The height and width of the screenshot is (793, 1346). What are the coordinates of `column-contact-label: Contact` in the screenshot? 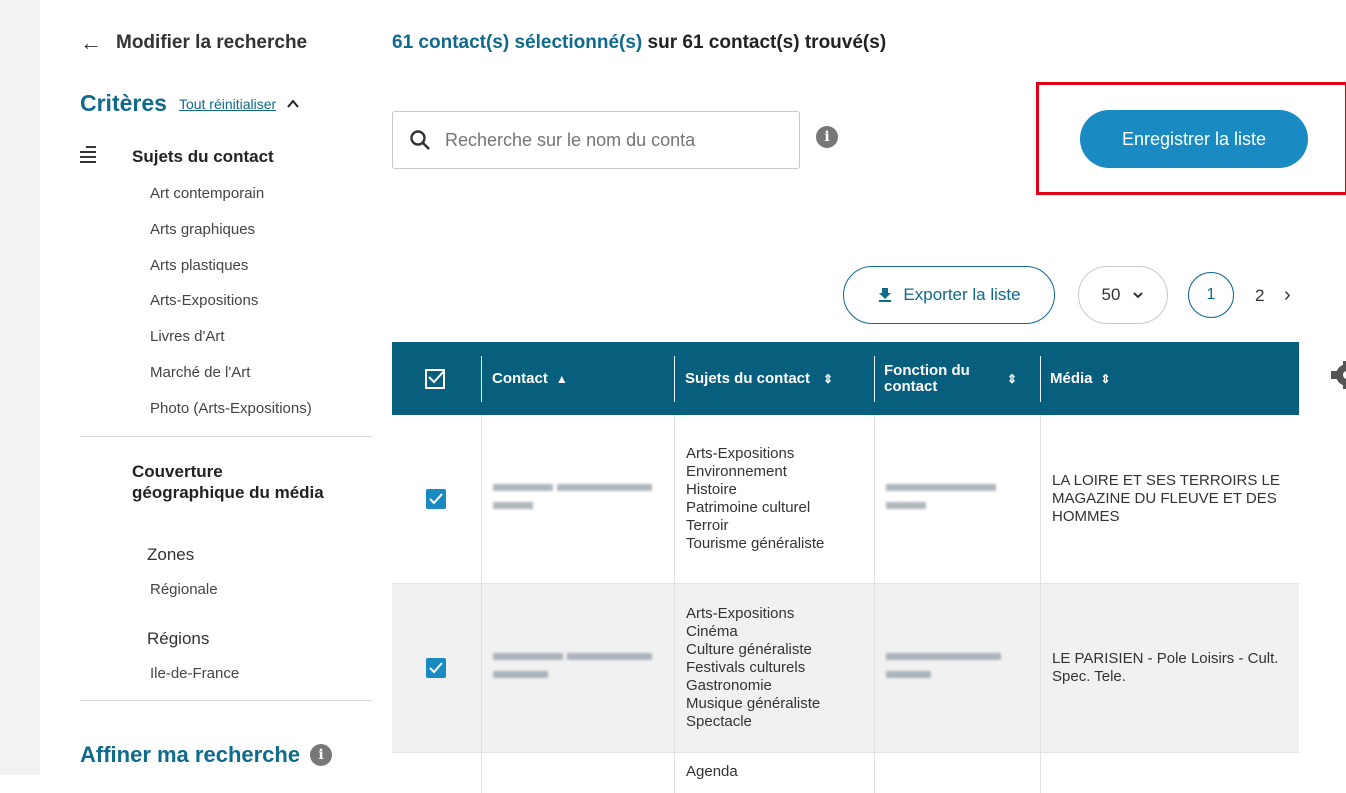 It's located at (520, 378).